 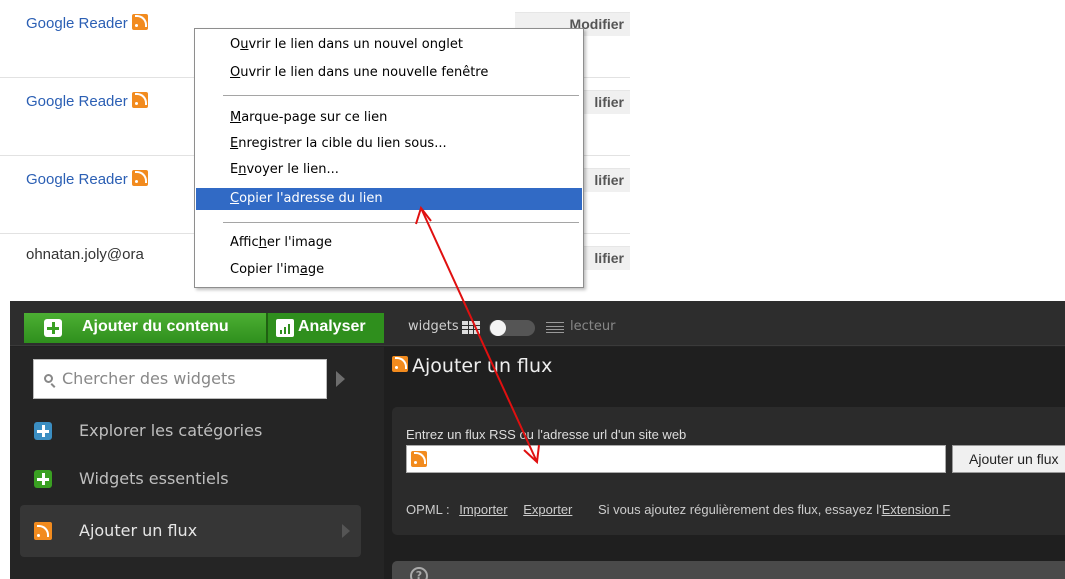 I want to click on page-title: Ajouter un flux, so click(x=472, y=366).